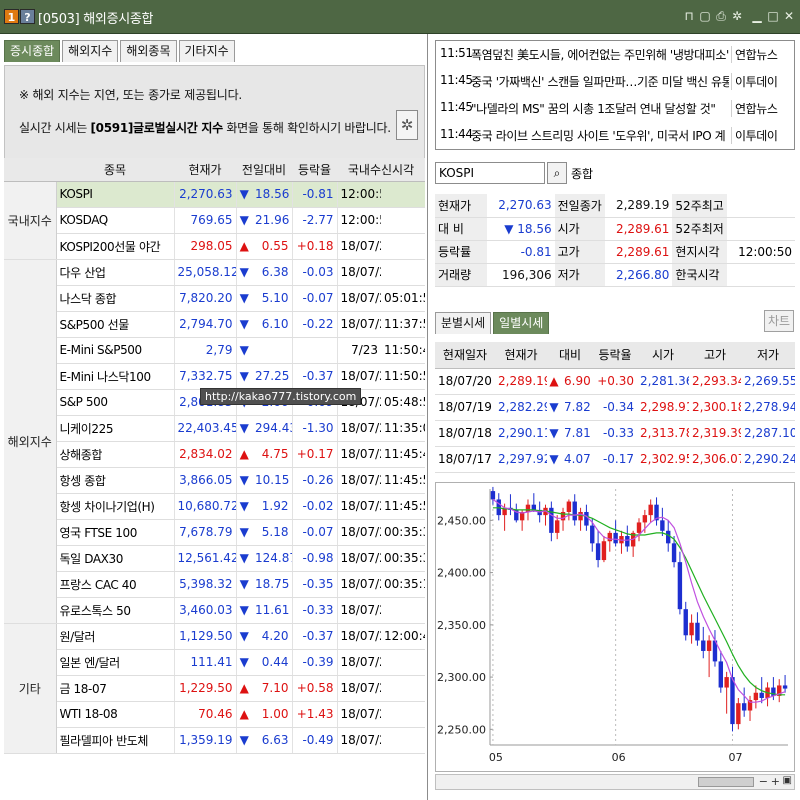 The image size is (800, 800). Describe the element at coordinates (115, 662) in the screenshot. I see `index-name: 일본 엔/달러` at that location.